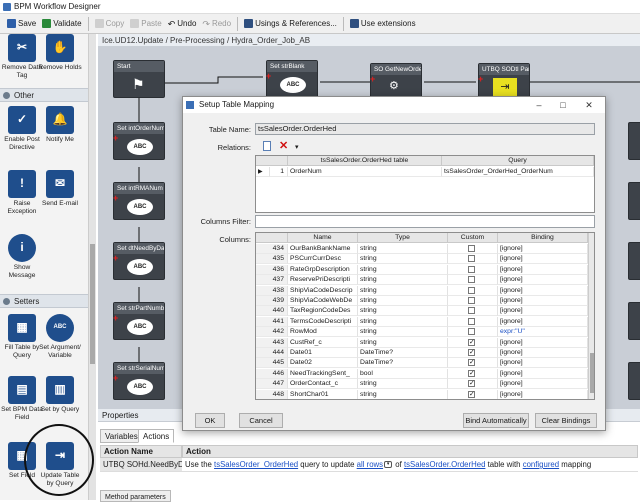  What do you see at coordinates (182, 24) in the screenshot?
I see `undo-button: ↶ Undo` at bounding box center [182, 24].